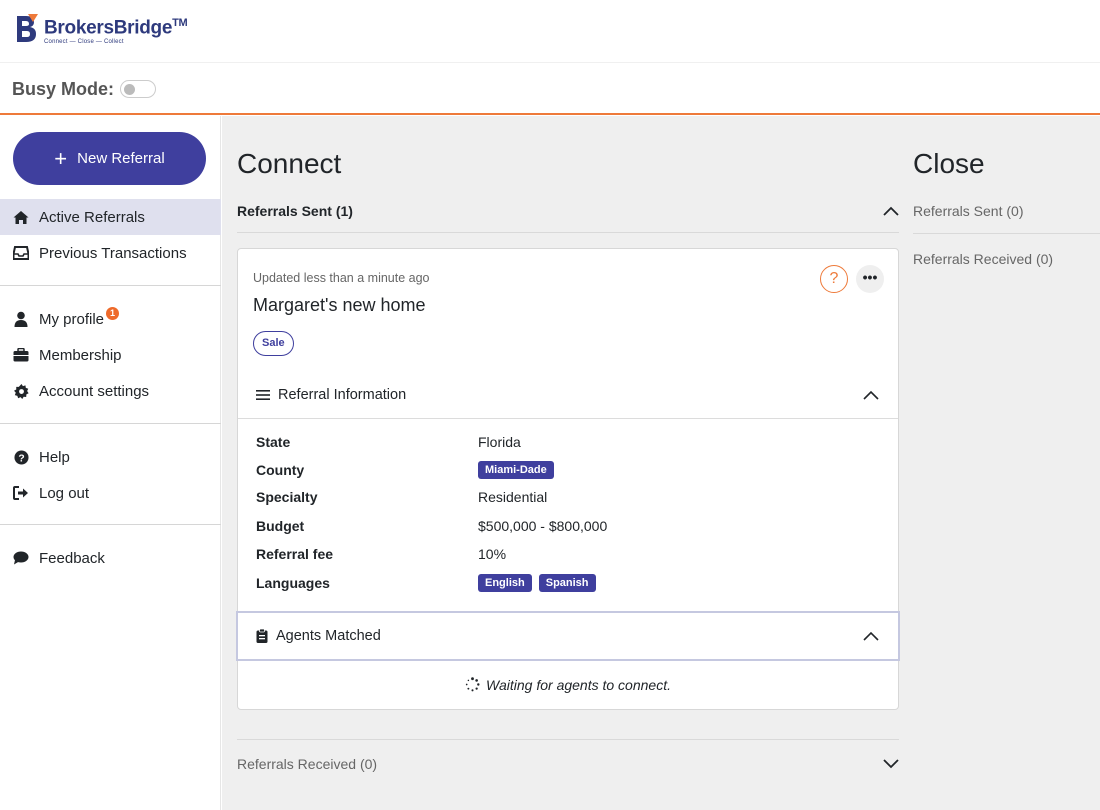 Image resolution: width=1100 pixels, height=810 pixels. Describe the element at coordinates (21, 391) in the screenshot. I see `gear-icon` at that location.